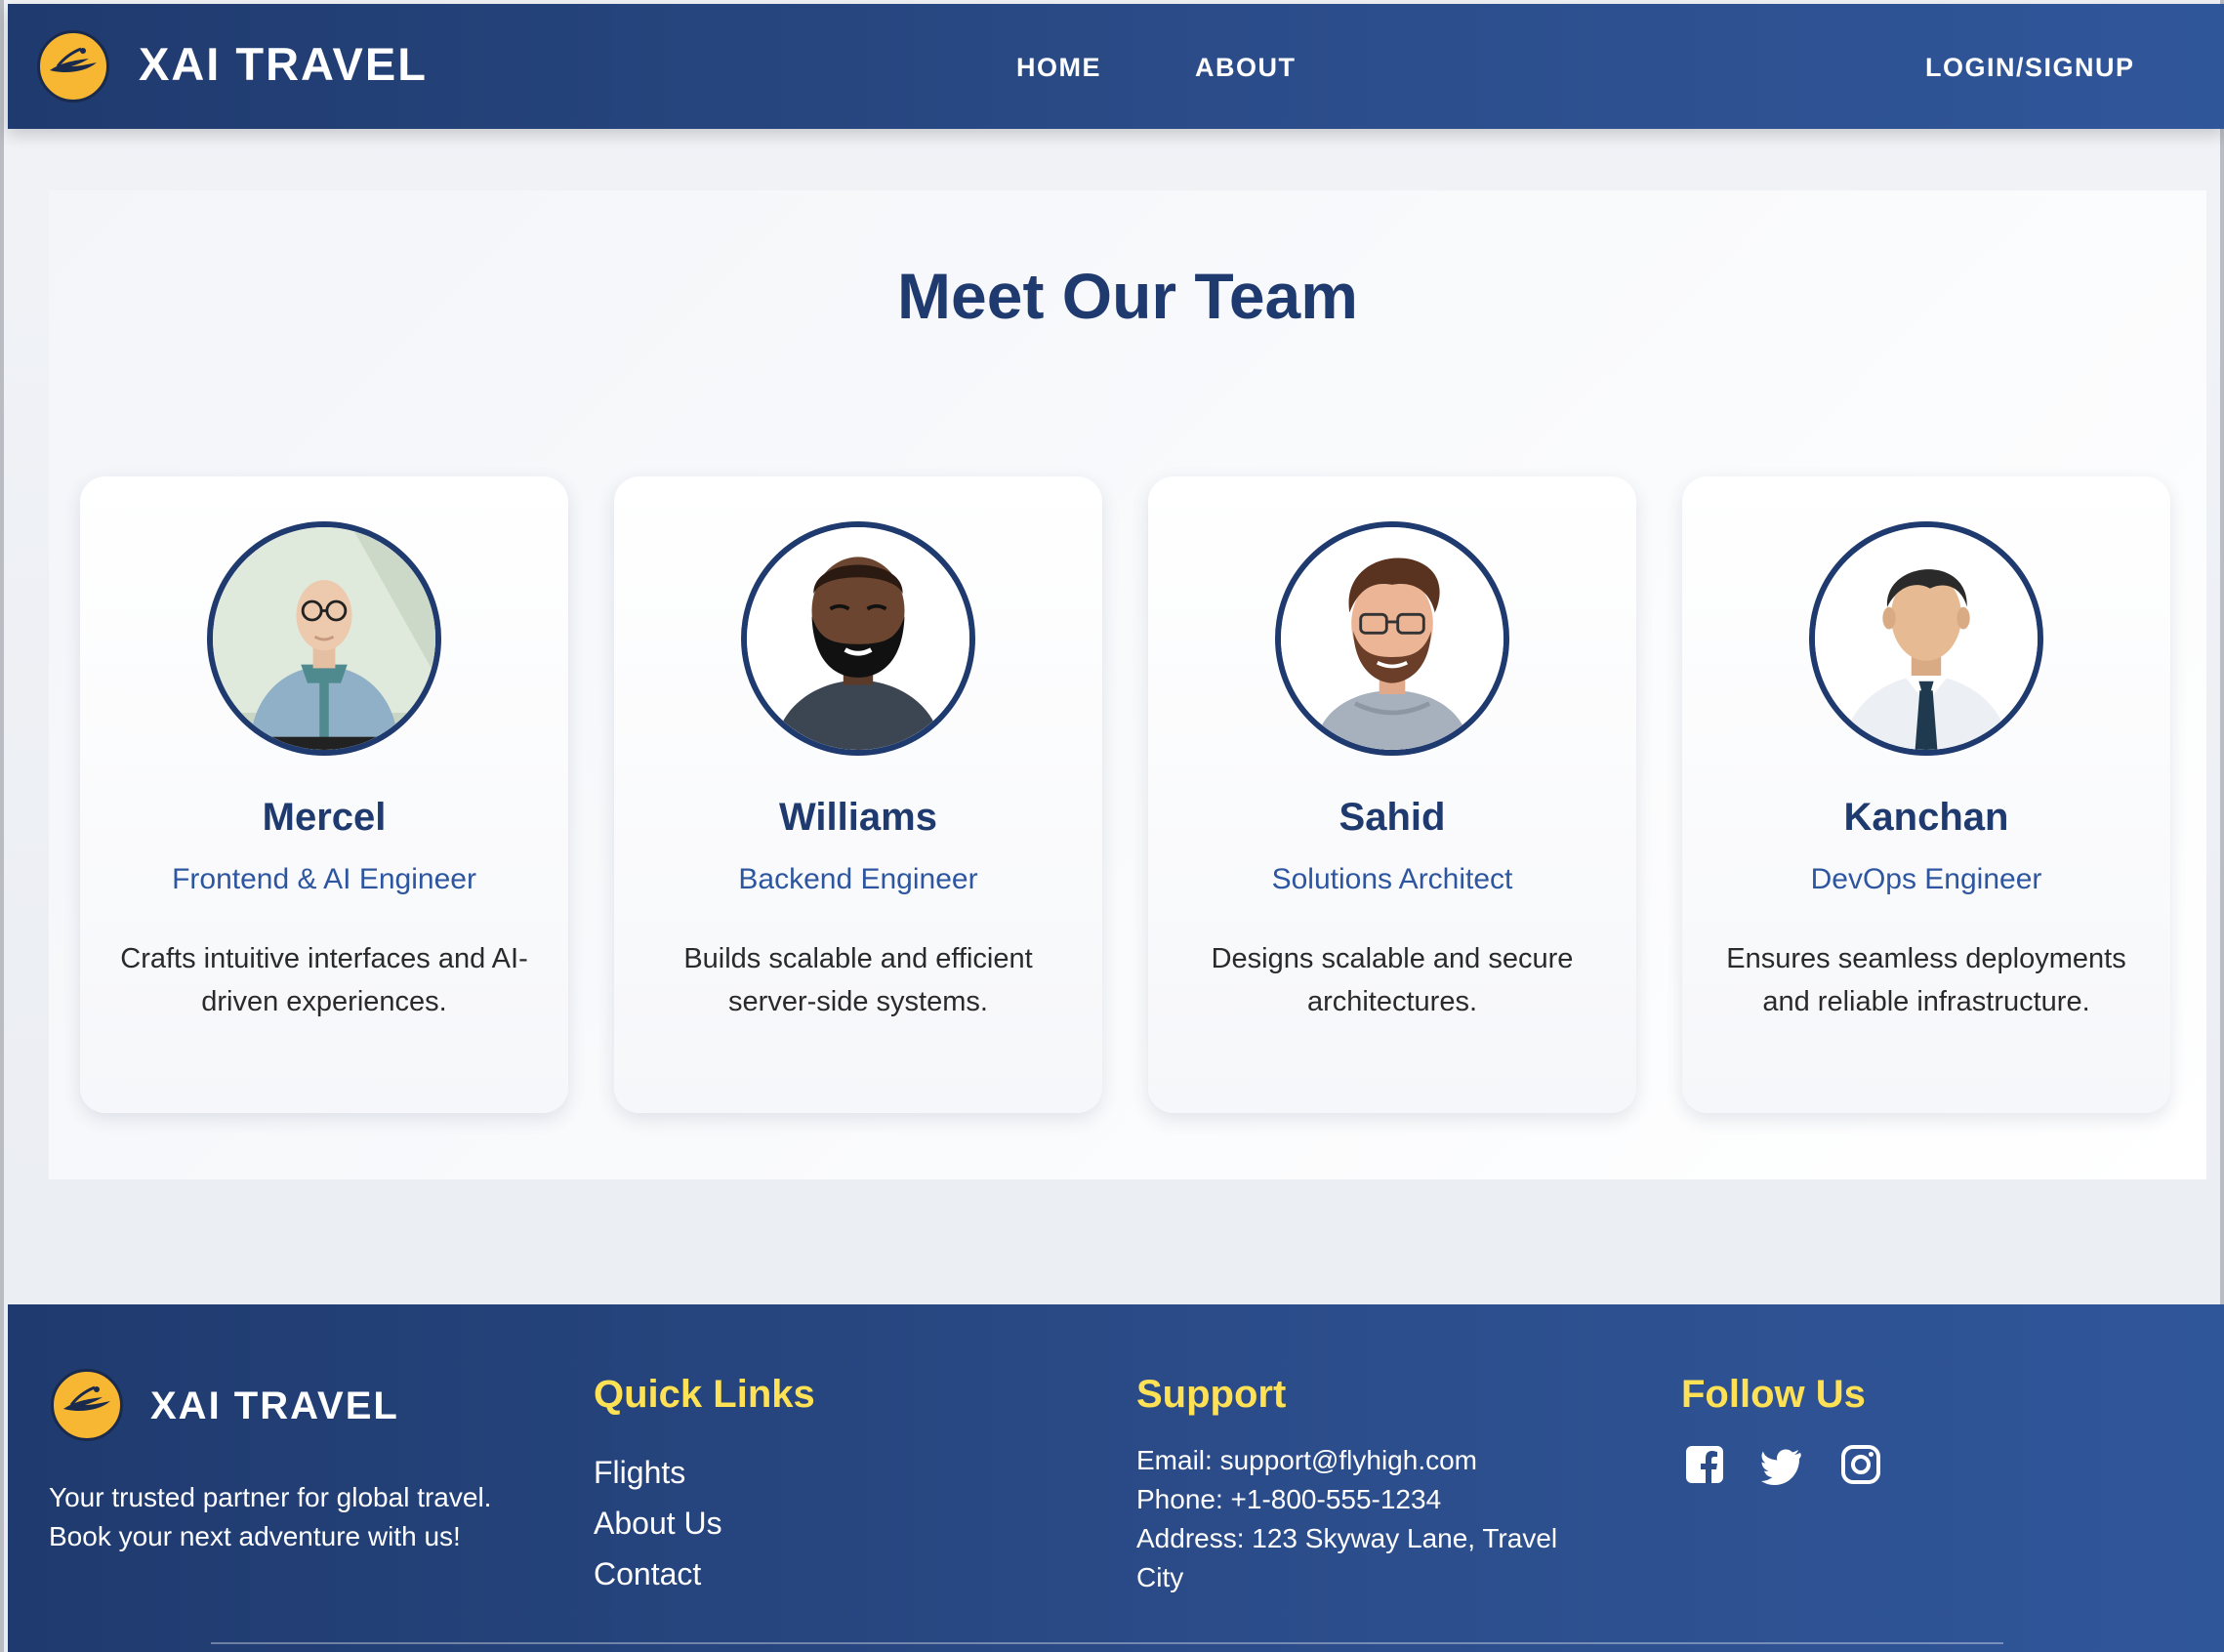 The width and height of the screenshot is (2224, 1652). I want to click on support-heading: Support, so click(1211, 1394).